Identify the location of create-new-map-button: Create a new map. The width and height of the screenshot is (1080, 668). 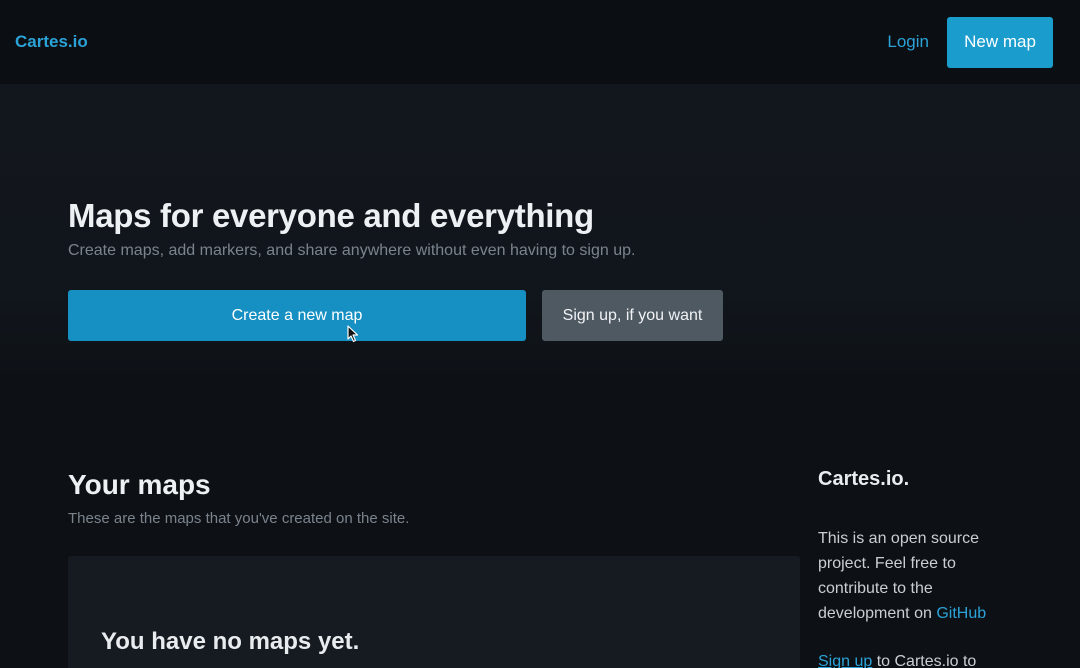
(297, 315).